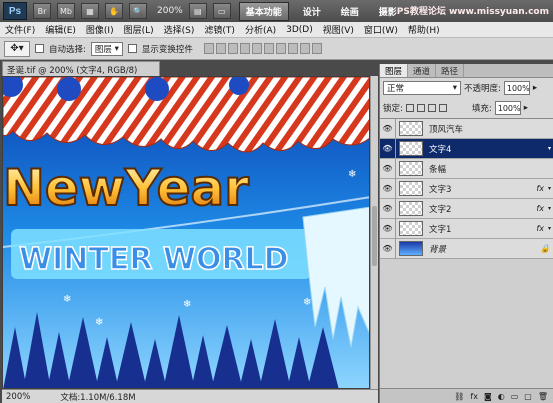 The width and height of the screenshot is (553, 403). I want to click on menu-3d: 3D(D), so click(299, 30).